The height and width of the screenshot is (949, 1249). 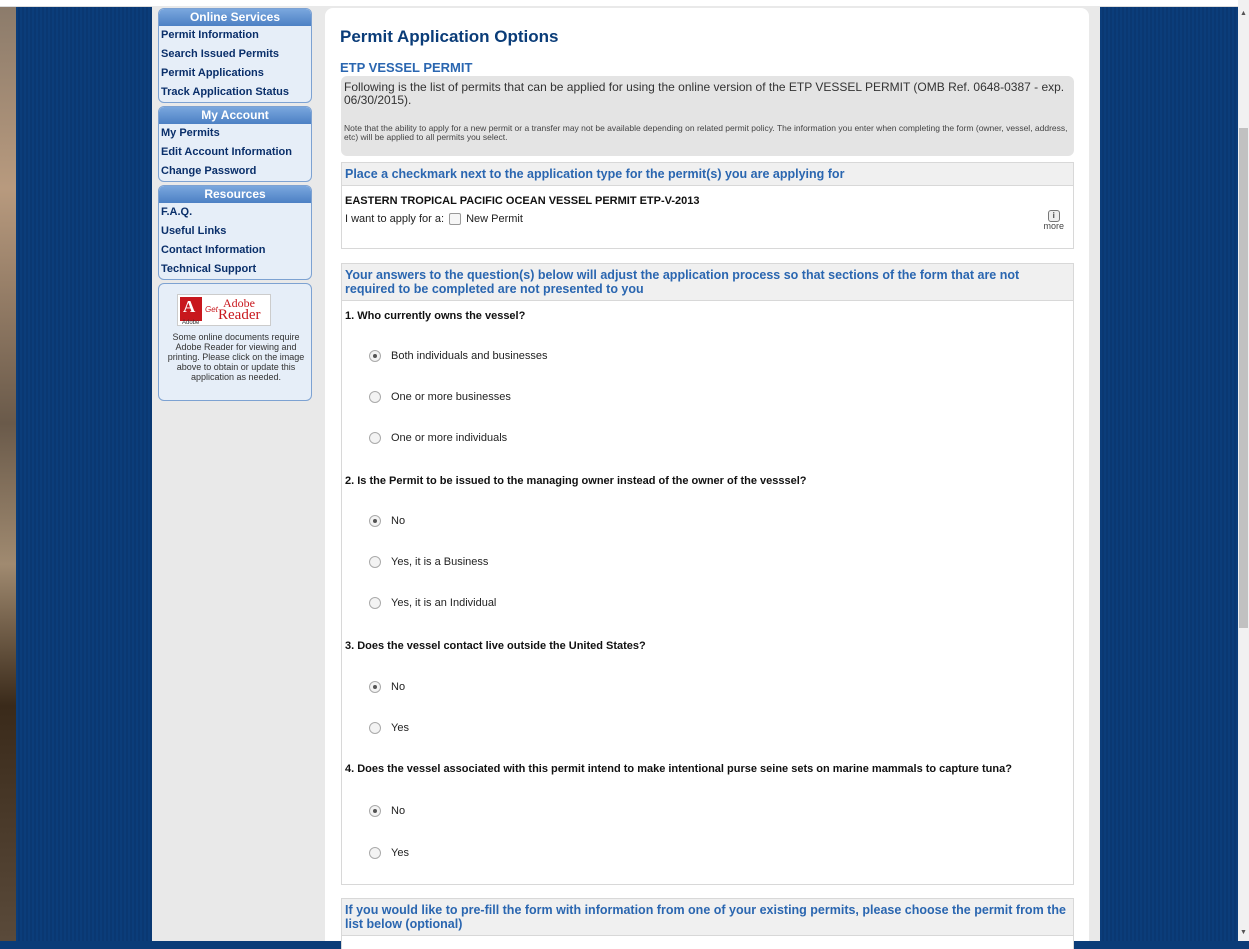 What do you see at coordinates (235, 35) in the screenshot?
I see `sidebar-item-permit-information: Permit Information` at bounding box center [235, 35].